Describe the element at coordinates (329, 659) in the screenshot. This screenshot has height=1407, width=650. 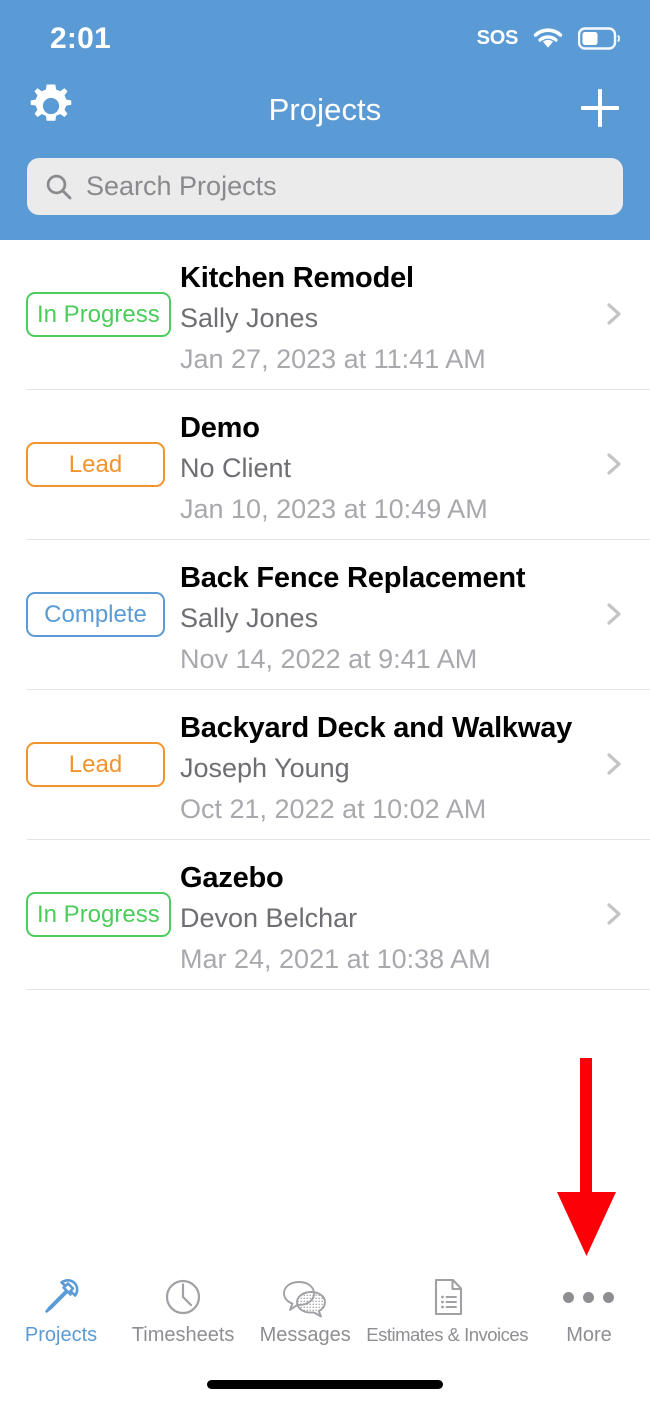
I see `project-date: Nov 14, 2022 at 9:41 AM` at that location.